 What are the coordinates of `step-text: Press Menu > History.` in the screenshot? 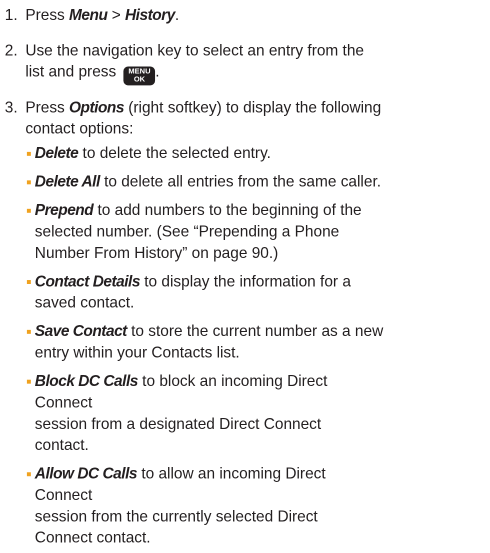 It's located at (102, 15).